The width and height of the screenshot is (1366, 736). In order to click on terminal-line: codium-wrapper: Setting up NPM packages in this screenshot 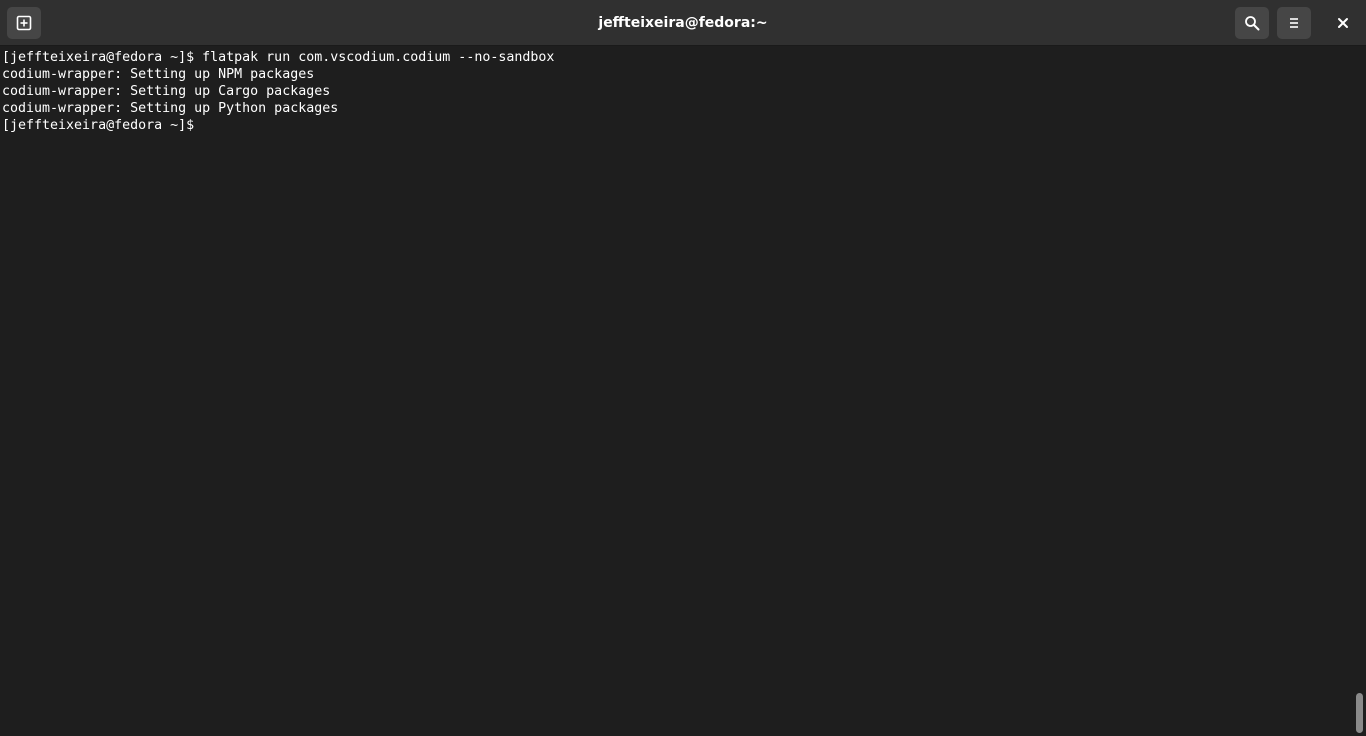, I will do `click(158, 74)`.